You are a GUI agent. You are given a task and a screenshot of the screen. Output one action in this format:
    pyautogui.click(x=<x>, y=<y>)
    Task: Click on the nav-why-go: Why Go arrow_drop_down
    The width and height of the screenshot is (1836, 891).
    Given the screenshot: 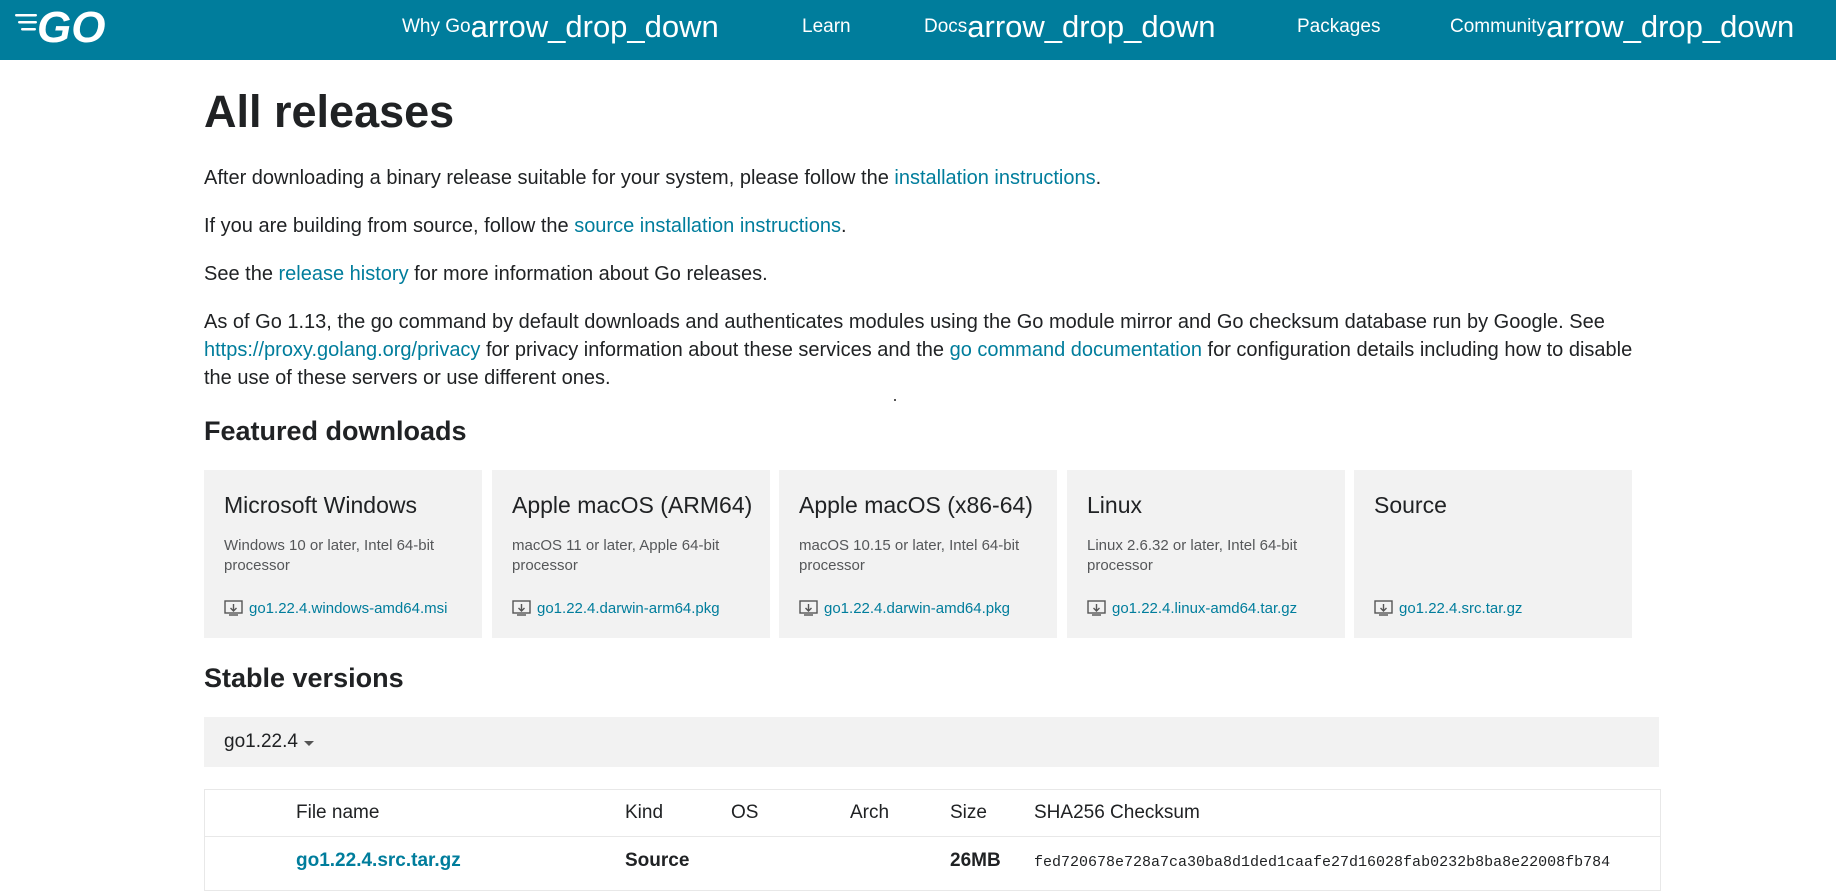 What is the action you would take?
    pyautogui.click(x=560, y=26)
    